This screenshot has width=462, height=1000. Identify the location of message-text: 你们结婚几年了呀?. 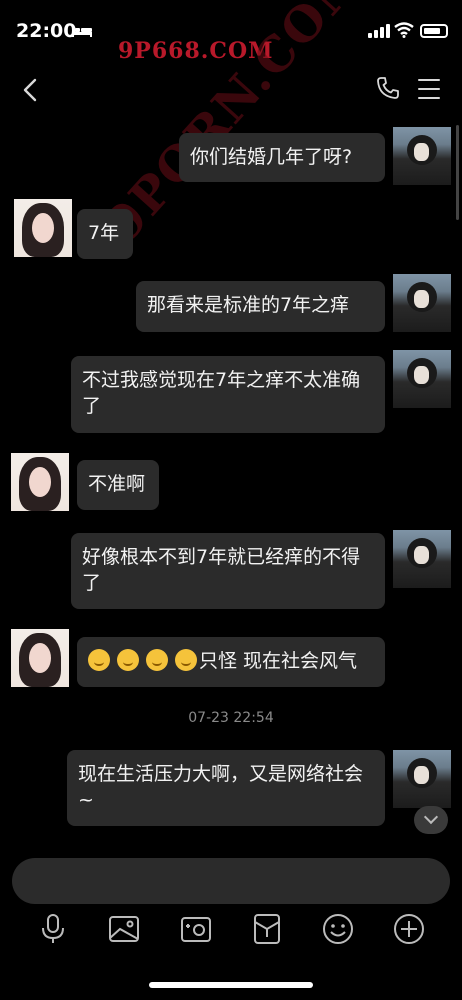
(271, 157).